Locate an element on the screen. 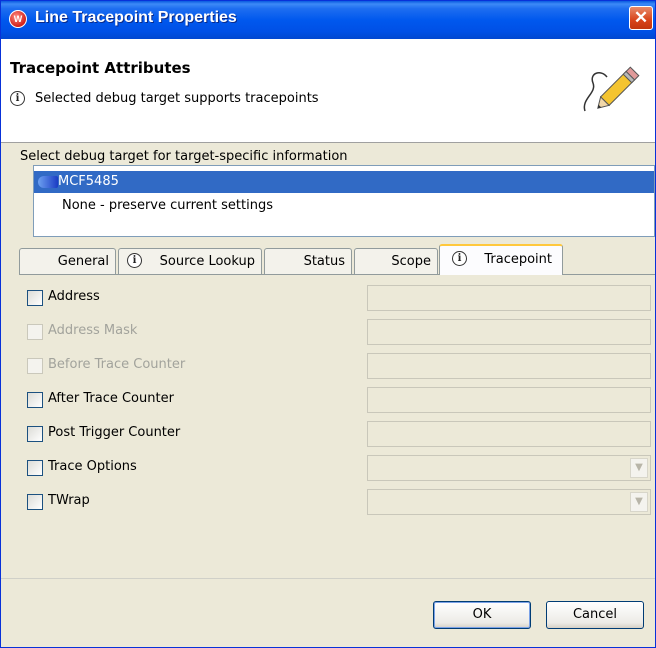 This screenshot has width=656, height=648. address-label: Address is located at coordinates (74, 296).